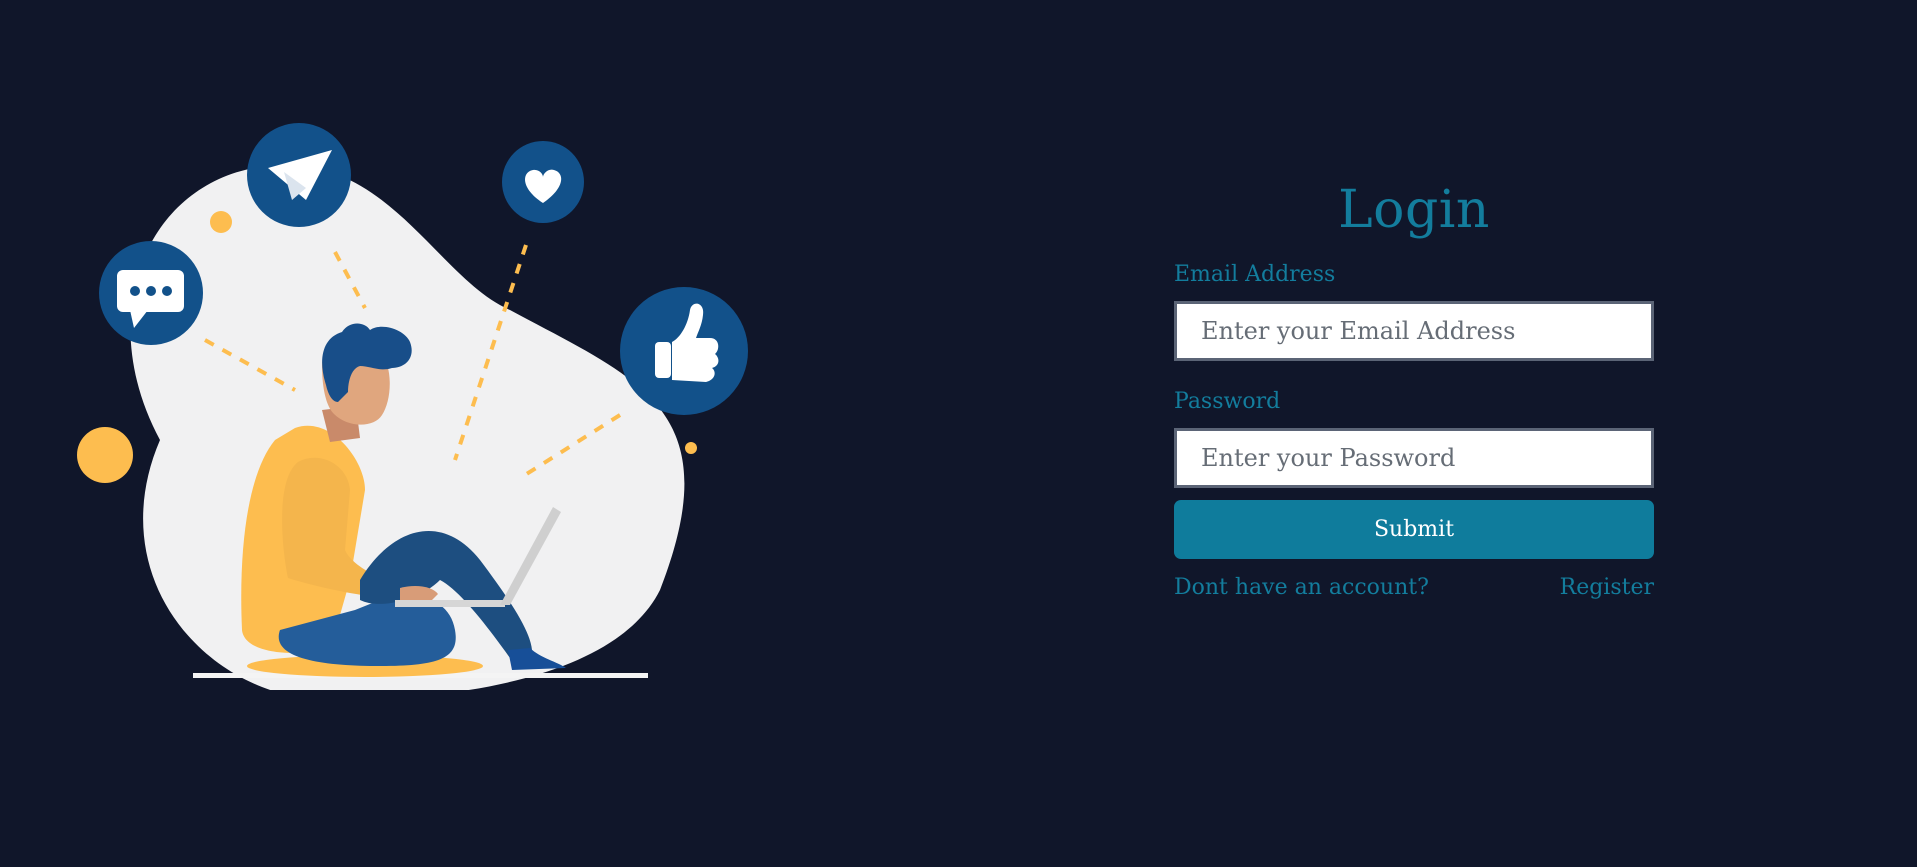 The width and height of the screenshot is (1917, 867). What do you see at coordinates (684, 351) in the screenshot?
I see `thumbs-up-icon` at bounding box center [684, 351].